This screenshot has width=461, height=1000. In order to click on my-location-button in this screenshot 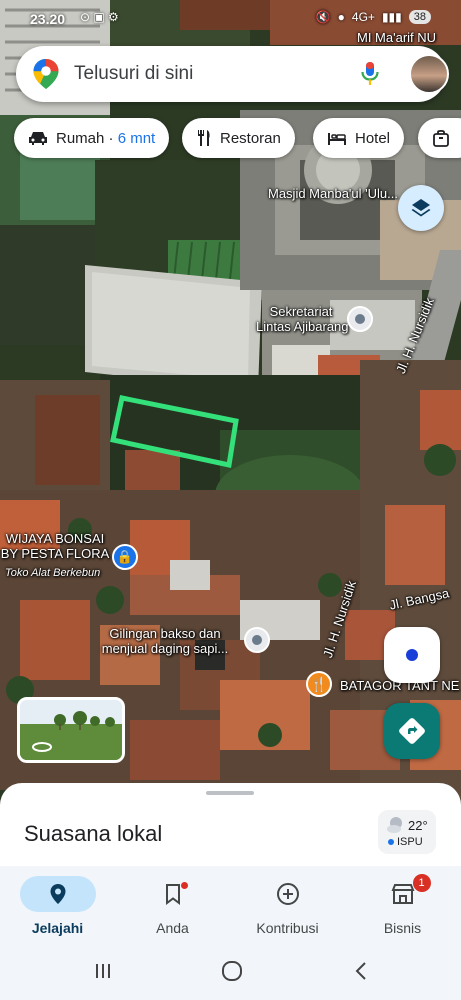, I will do `click(412, 655)`.